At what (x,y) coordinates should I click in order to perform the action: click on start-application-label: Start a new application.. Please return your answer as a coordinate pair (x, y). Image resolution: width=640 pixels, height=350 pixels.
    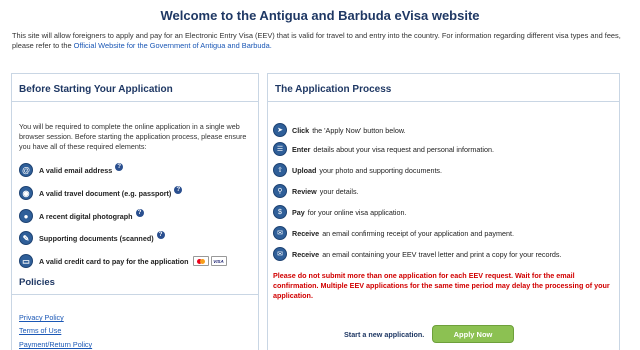
    Looking at the image, I should click on (384, 334).